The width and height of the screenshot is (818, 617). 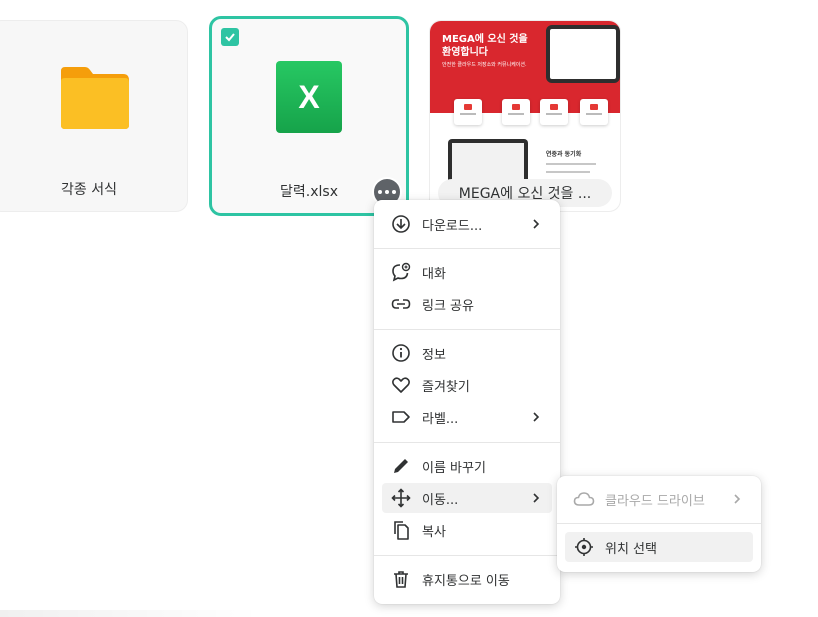 I want to click on move-icon, so click(x=401, y=498).